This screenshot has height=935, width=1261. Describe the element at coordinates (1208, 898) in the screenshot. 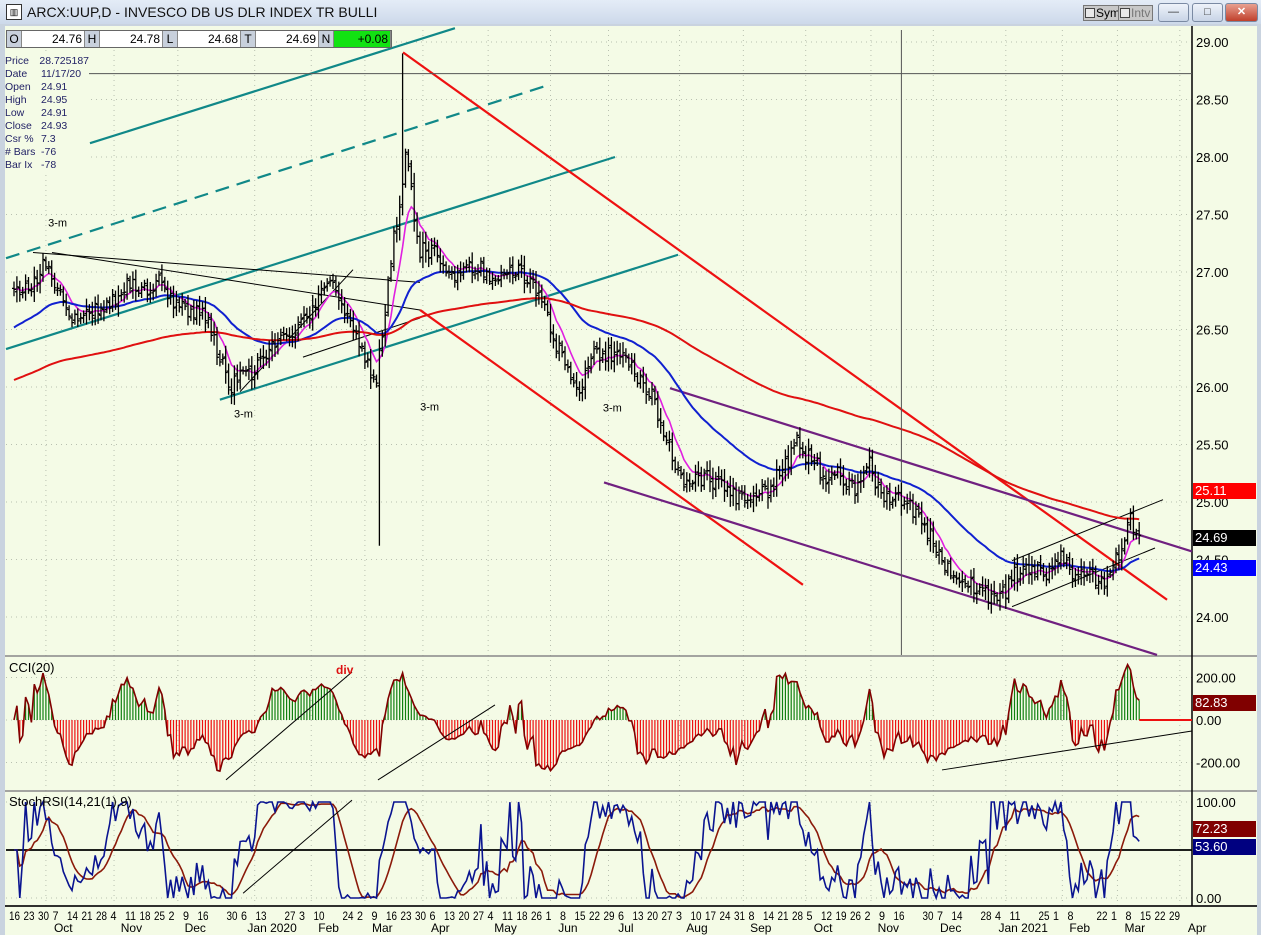

I see `stoch-tick-label: 0.00` at that location.